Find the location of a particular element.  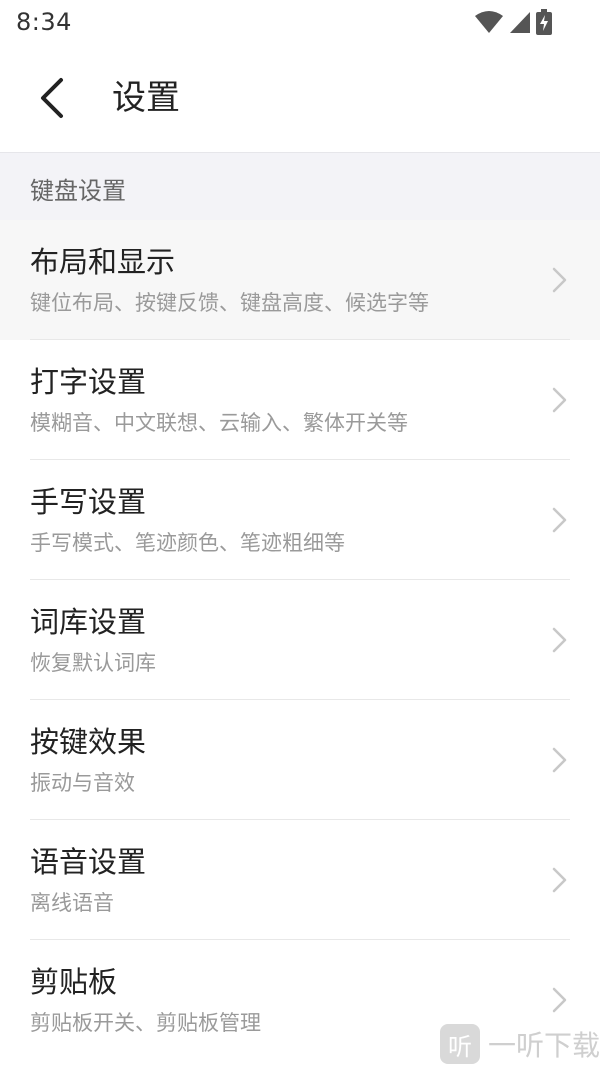

chevron-left-icon is located at coordinates (52, 98).